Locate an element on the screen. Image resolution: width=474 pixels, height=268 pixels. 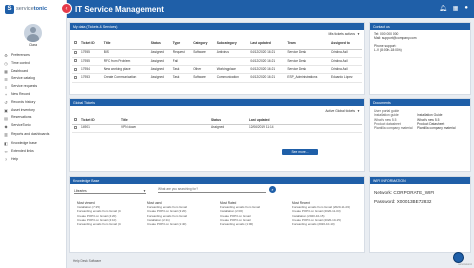
ticket-title: New working place is located at coordinates (125, 70).